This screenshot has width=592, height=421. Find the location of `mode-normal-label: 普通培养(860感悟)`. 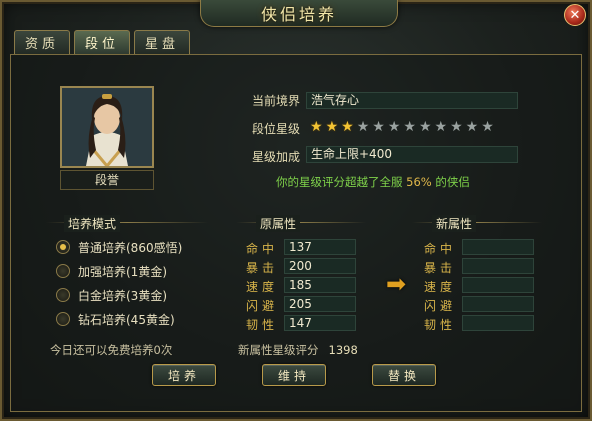

mode-normal-label: 普通培养(860感悟) is located at coordinates (130, 247).